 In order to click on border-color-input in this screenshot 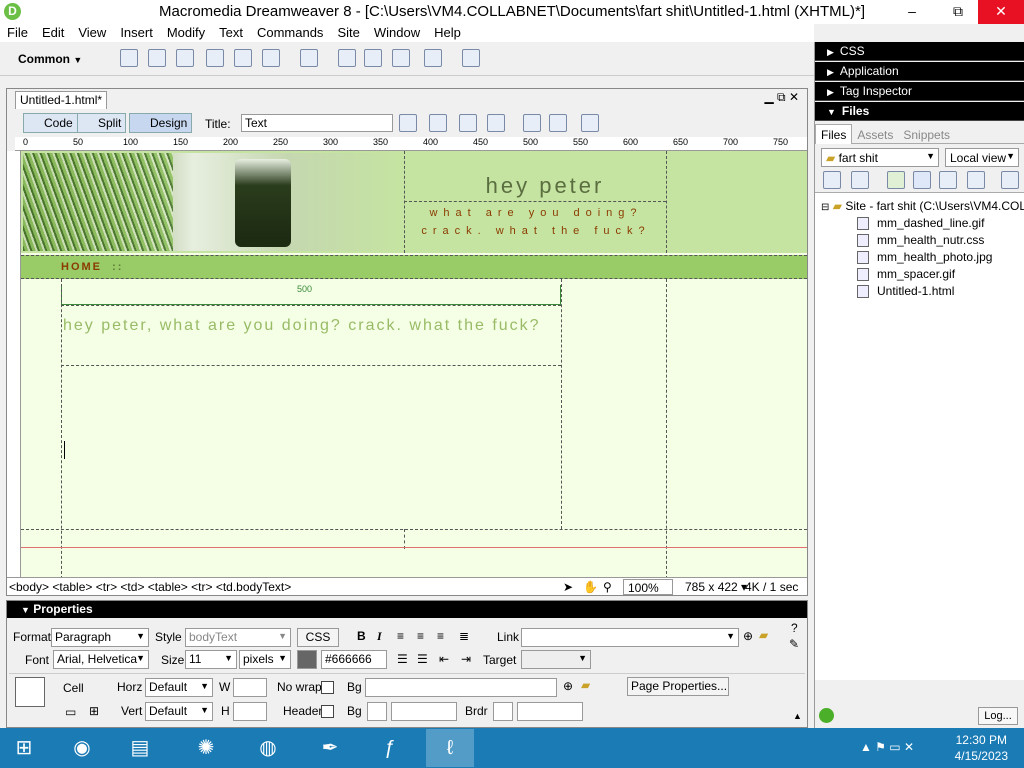, I will do `click(550, 711)`.